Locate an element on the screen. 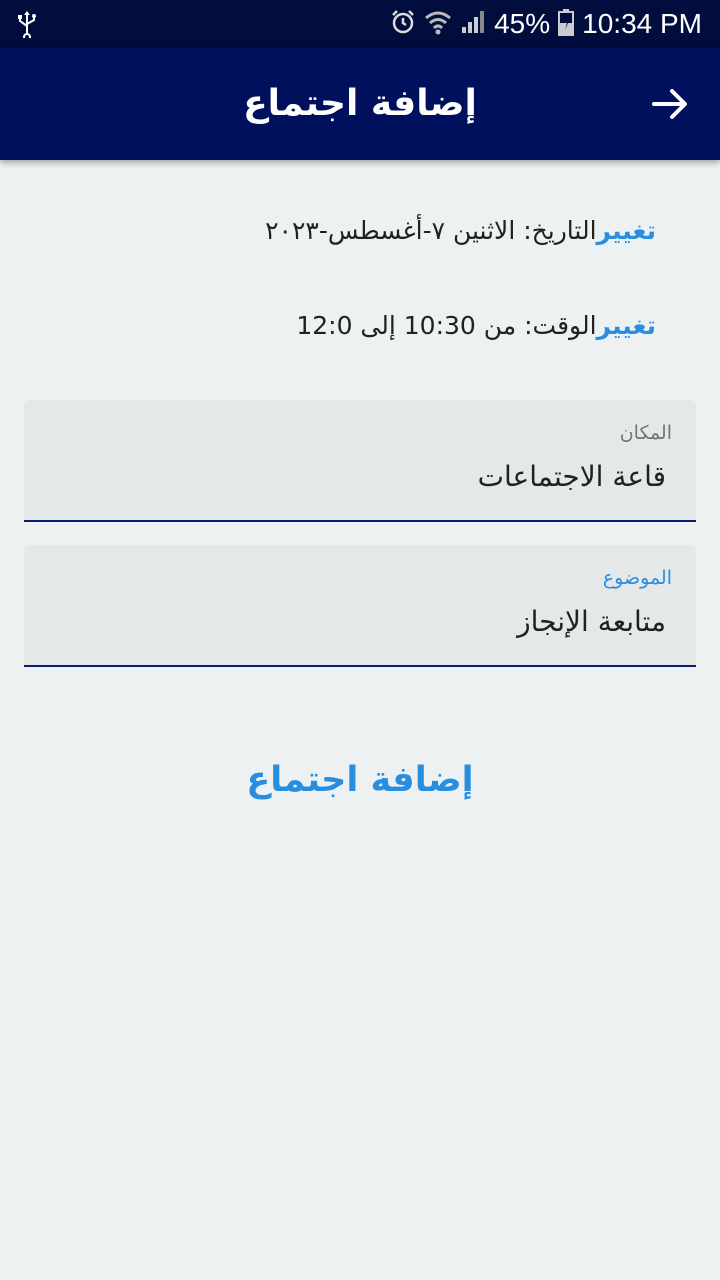 This screenshot has width=720, height=1280. change-date-button: تغيير is located at coordinates (626, 230).